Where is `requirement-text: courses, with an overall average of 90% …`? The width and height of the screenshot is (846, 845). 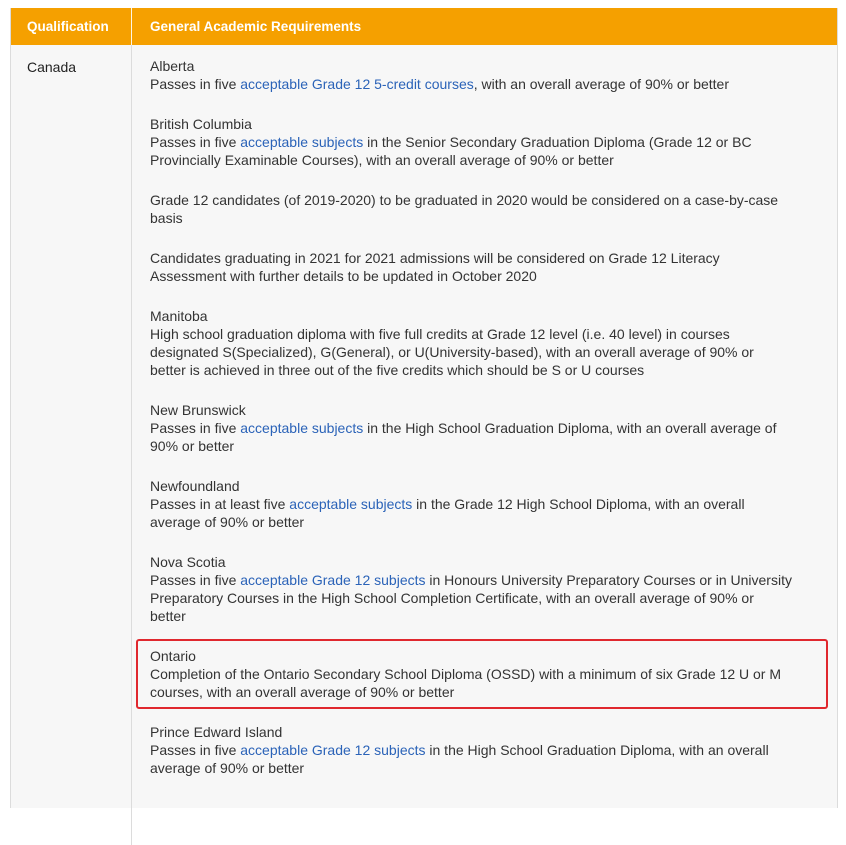
requirement-text: courses, with an overall average of 90% … is located at coordinates (302, 692).